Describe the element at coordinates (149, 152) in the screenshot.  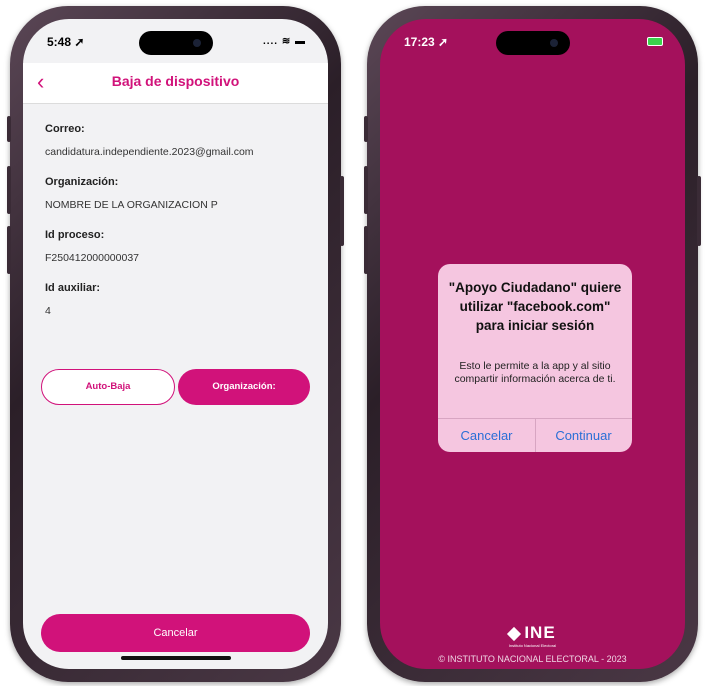
I see `email-value: candidatura.independiente.2023@gmail.com` at that location.